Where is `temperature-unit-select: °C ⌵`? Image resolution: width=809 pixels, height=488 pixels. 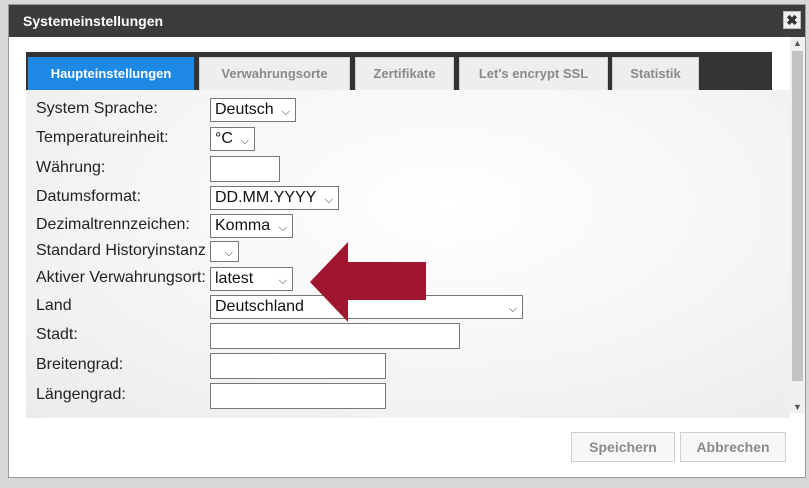
temperature-unit-select: °C ⌵ is located at coordinates (232, 139).